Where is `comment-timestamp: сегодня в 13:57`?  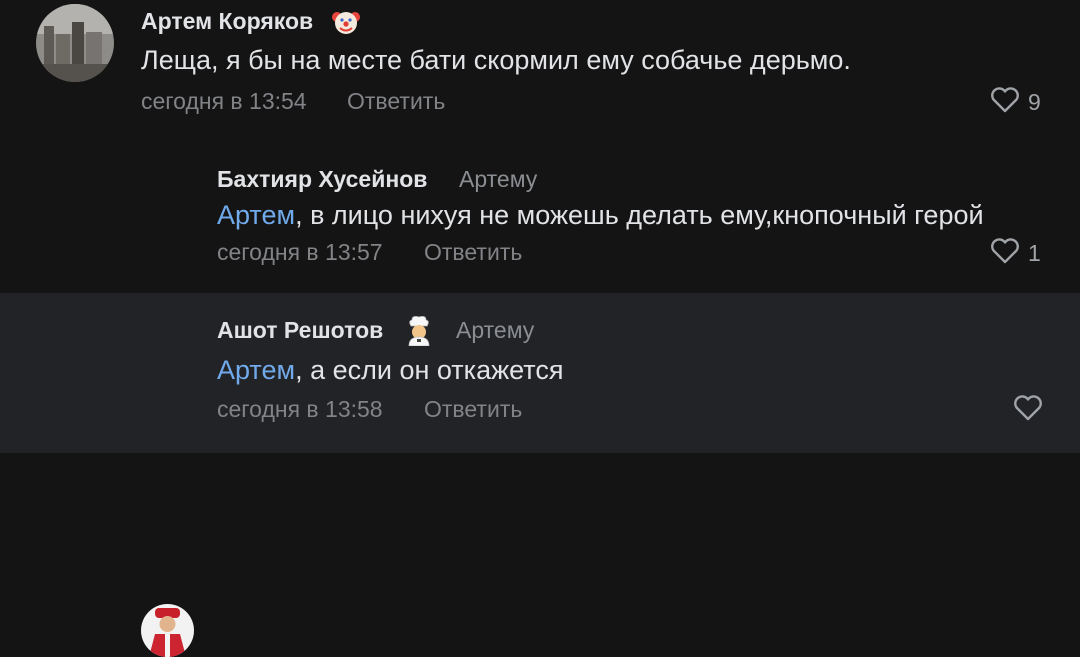
comment-timestamp: сегодня в 13:57 is located at coordinates (300, 252).